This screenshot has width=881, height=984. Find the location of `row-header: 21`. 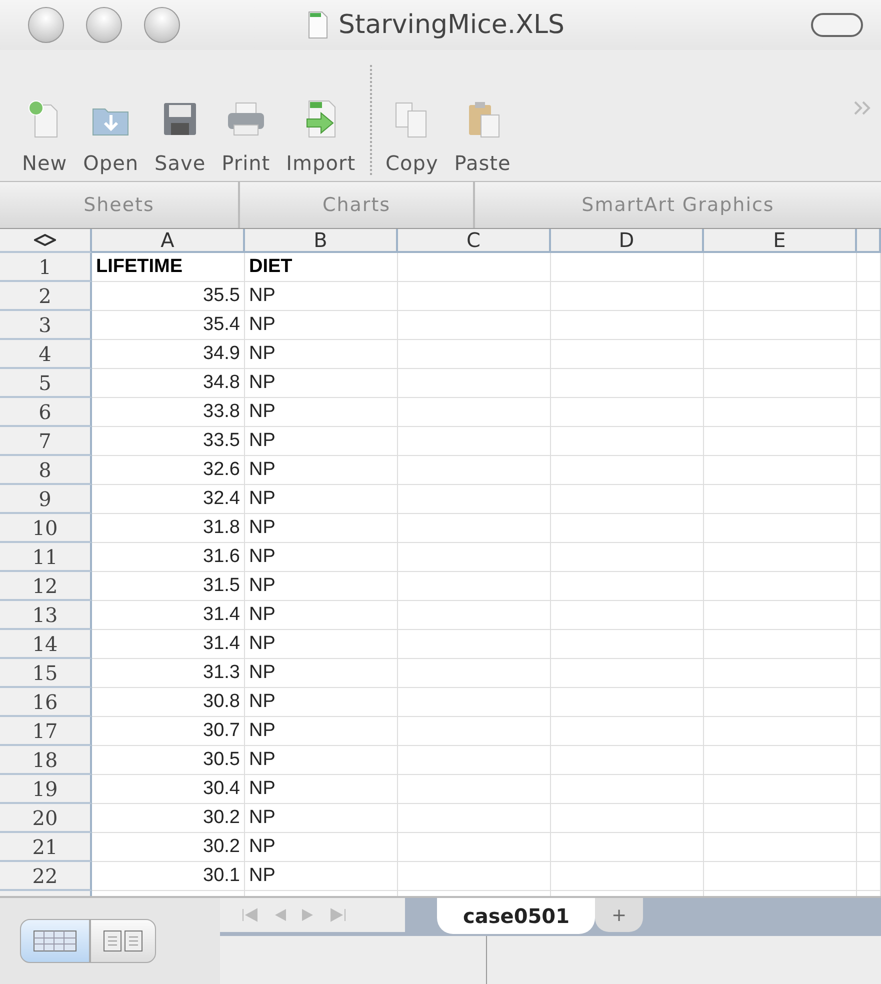

row-header: 21 is located at coordinates (46, 847).